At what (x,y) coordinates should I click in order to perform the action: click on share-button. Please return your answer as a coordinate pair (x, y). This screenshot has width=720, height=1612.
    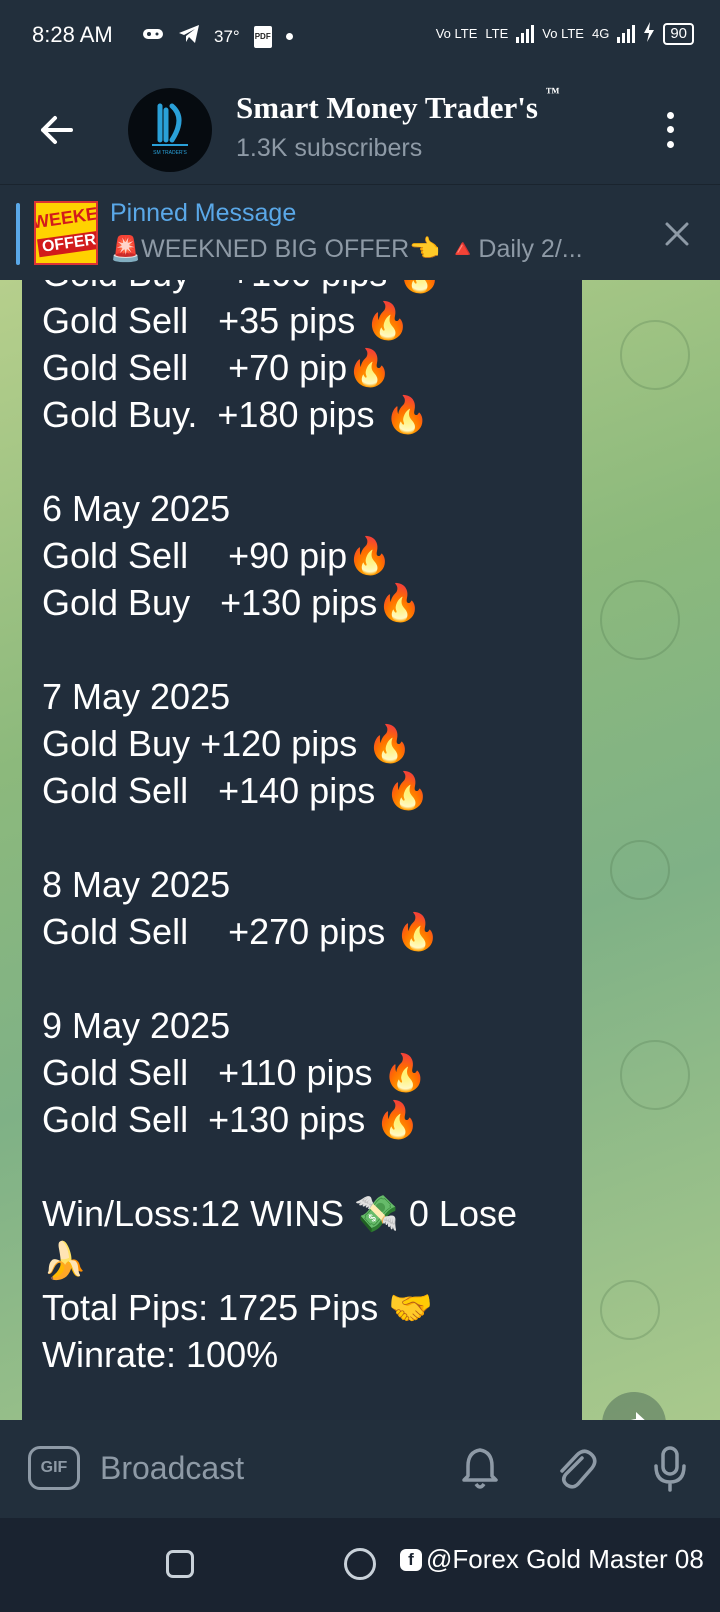
    Looking at the image, I should click on (634, 1406).